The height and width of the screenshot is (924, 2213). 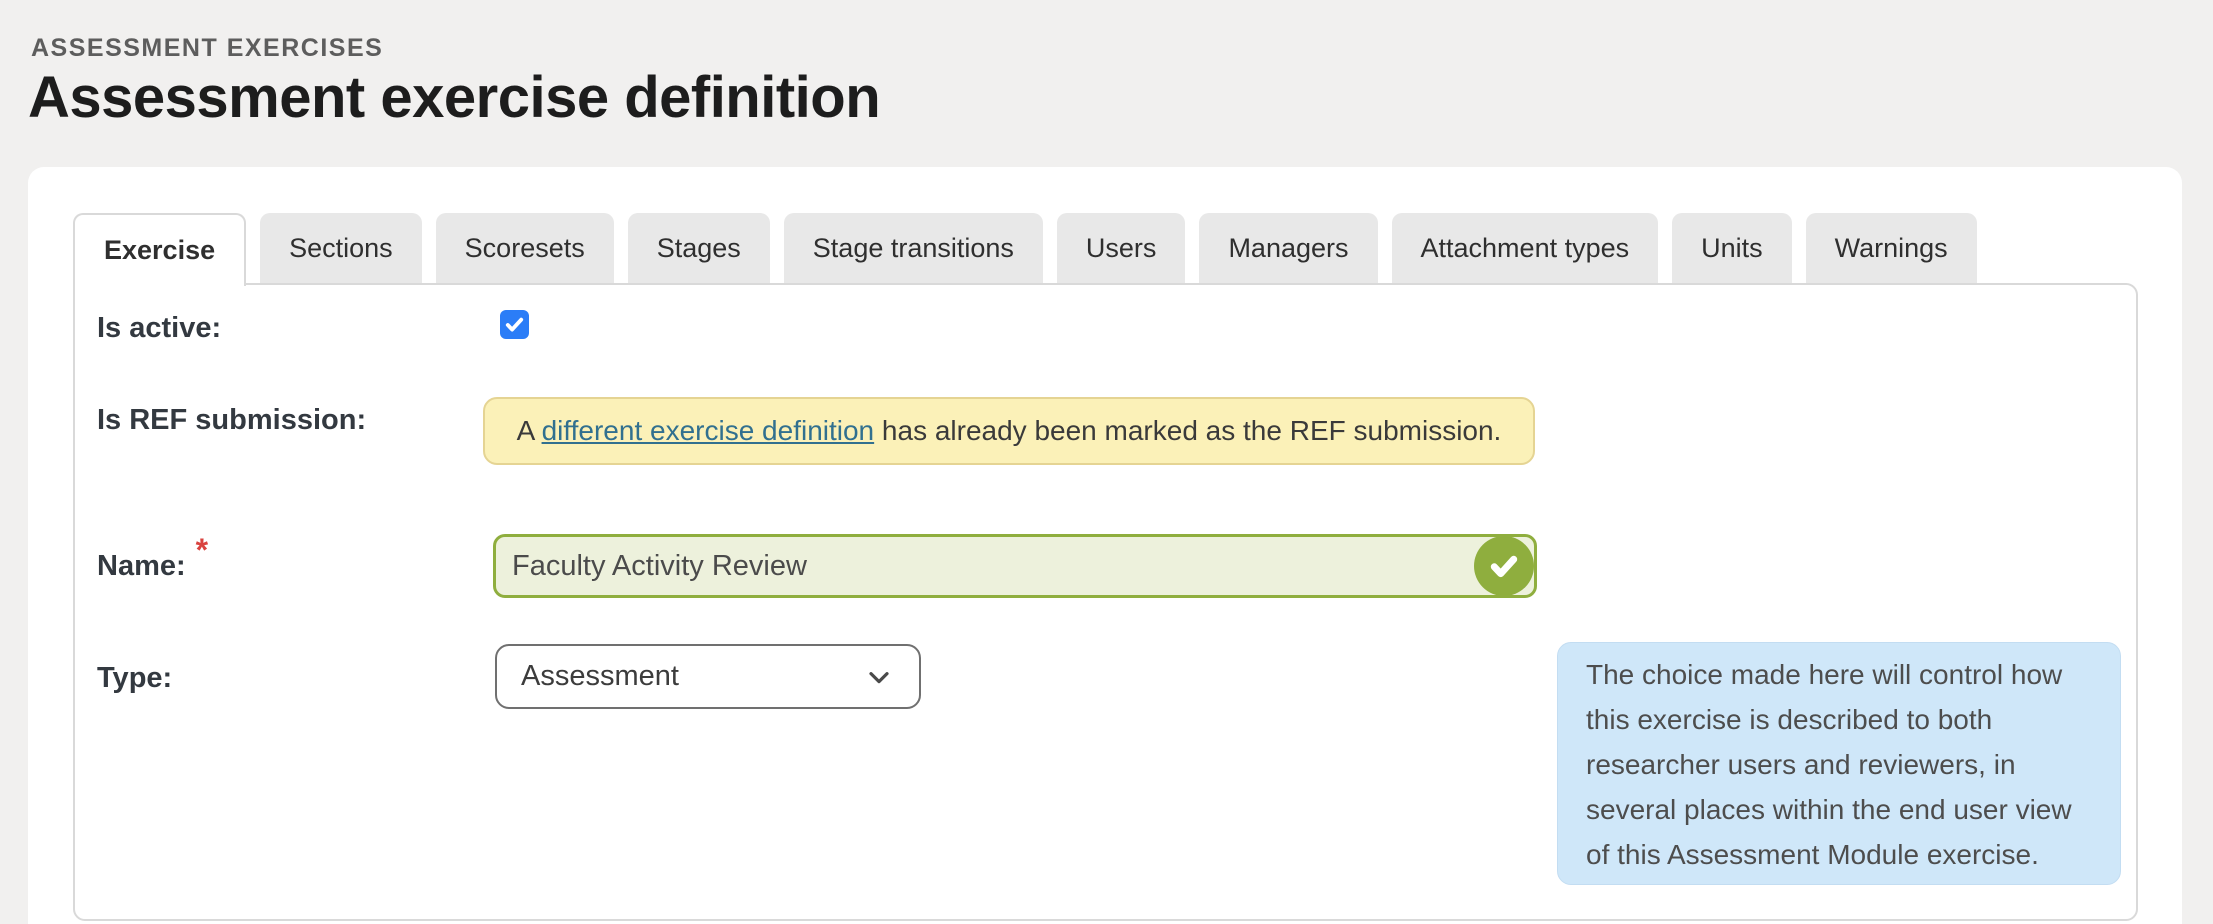 What do you see at coordinates (153, 557) in the screenshot?
I see `name-label: Name: *` at bounding box center [153, 557].